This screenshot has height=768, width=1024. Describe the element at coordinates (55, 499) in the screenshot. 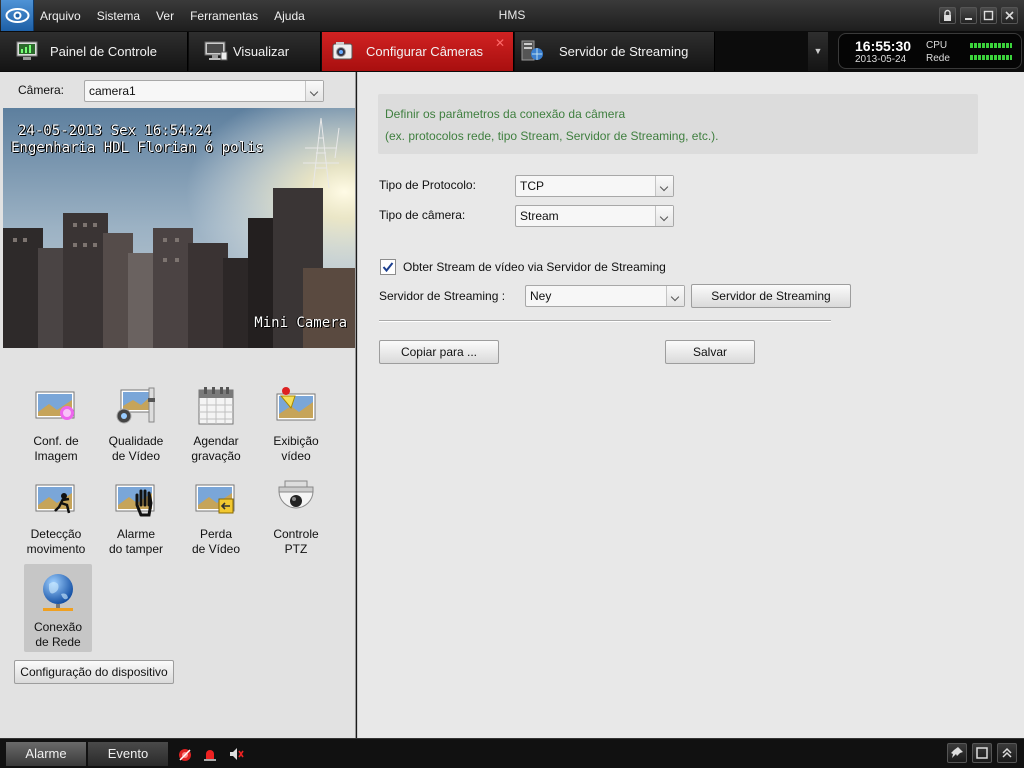

I see `motion-detection-icon` at that location.